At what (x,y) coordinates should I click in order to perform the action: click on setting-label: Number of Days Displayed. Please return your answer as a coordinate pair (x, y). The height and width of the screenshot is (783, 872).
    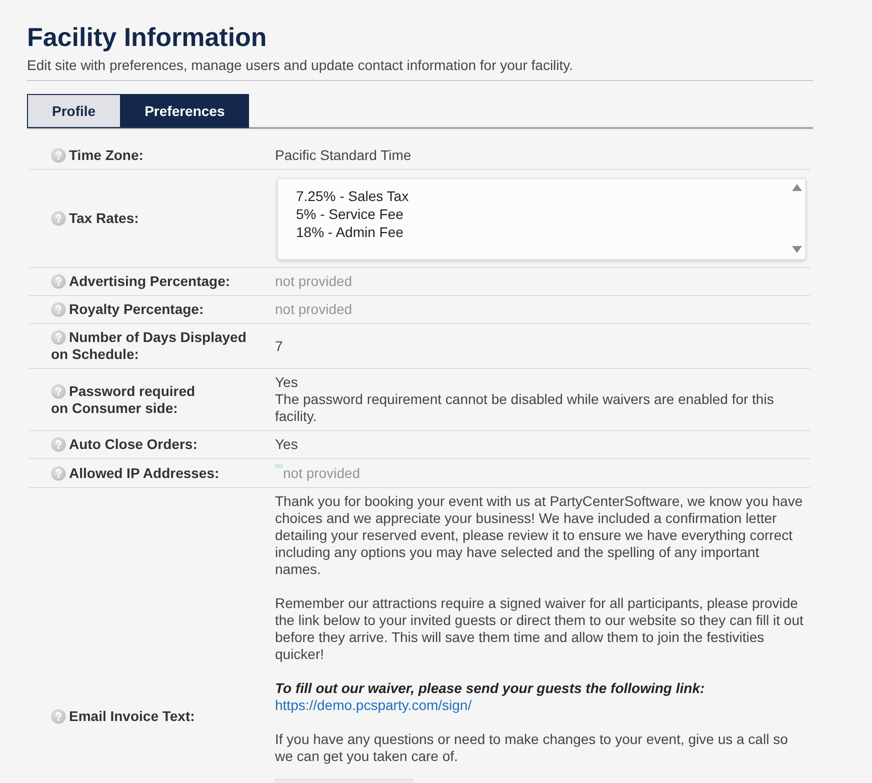
    Looking at the image, I should click on (157, 337).